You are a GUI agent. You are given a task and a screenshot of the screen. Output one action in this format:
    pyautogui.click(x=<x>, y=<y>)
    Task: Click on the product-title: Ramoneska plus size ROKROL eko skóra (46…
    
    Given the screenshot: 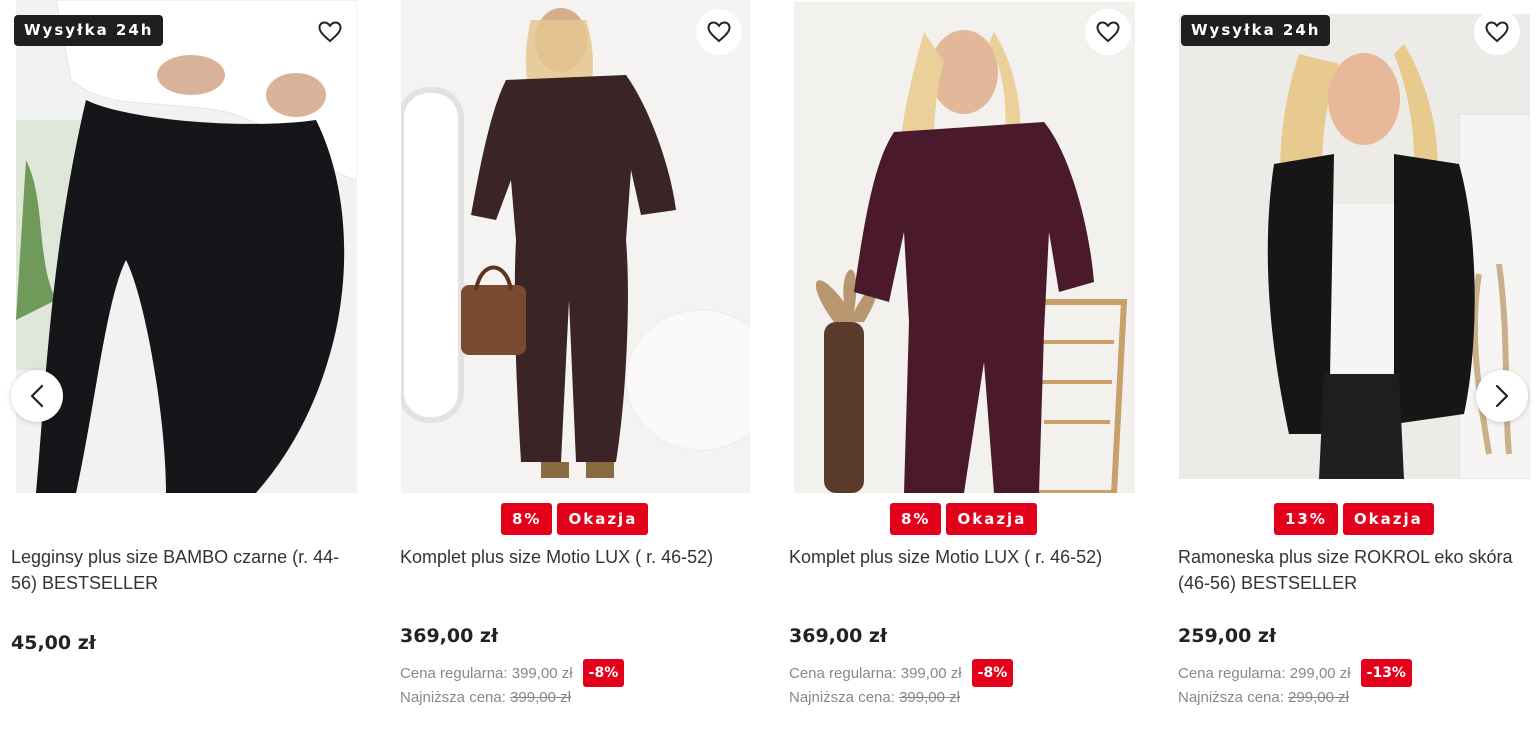 What is the action you would take?
    pyautogui.click(x=1353, y=570)
    